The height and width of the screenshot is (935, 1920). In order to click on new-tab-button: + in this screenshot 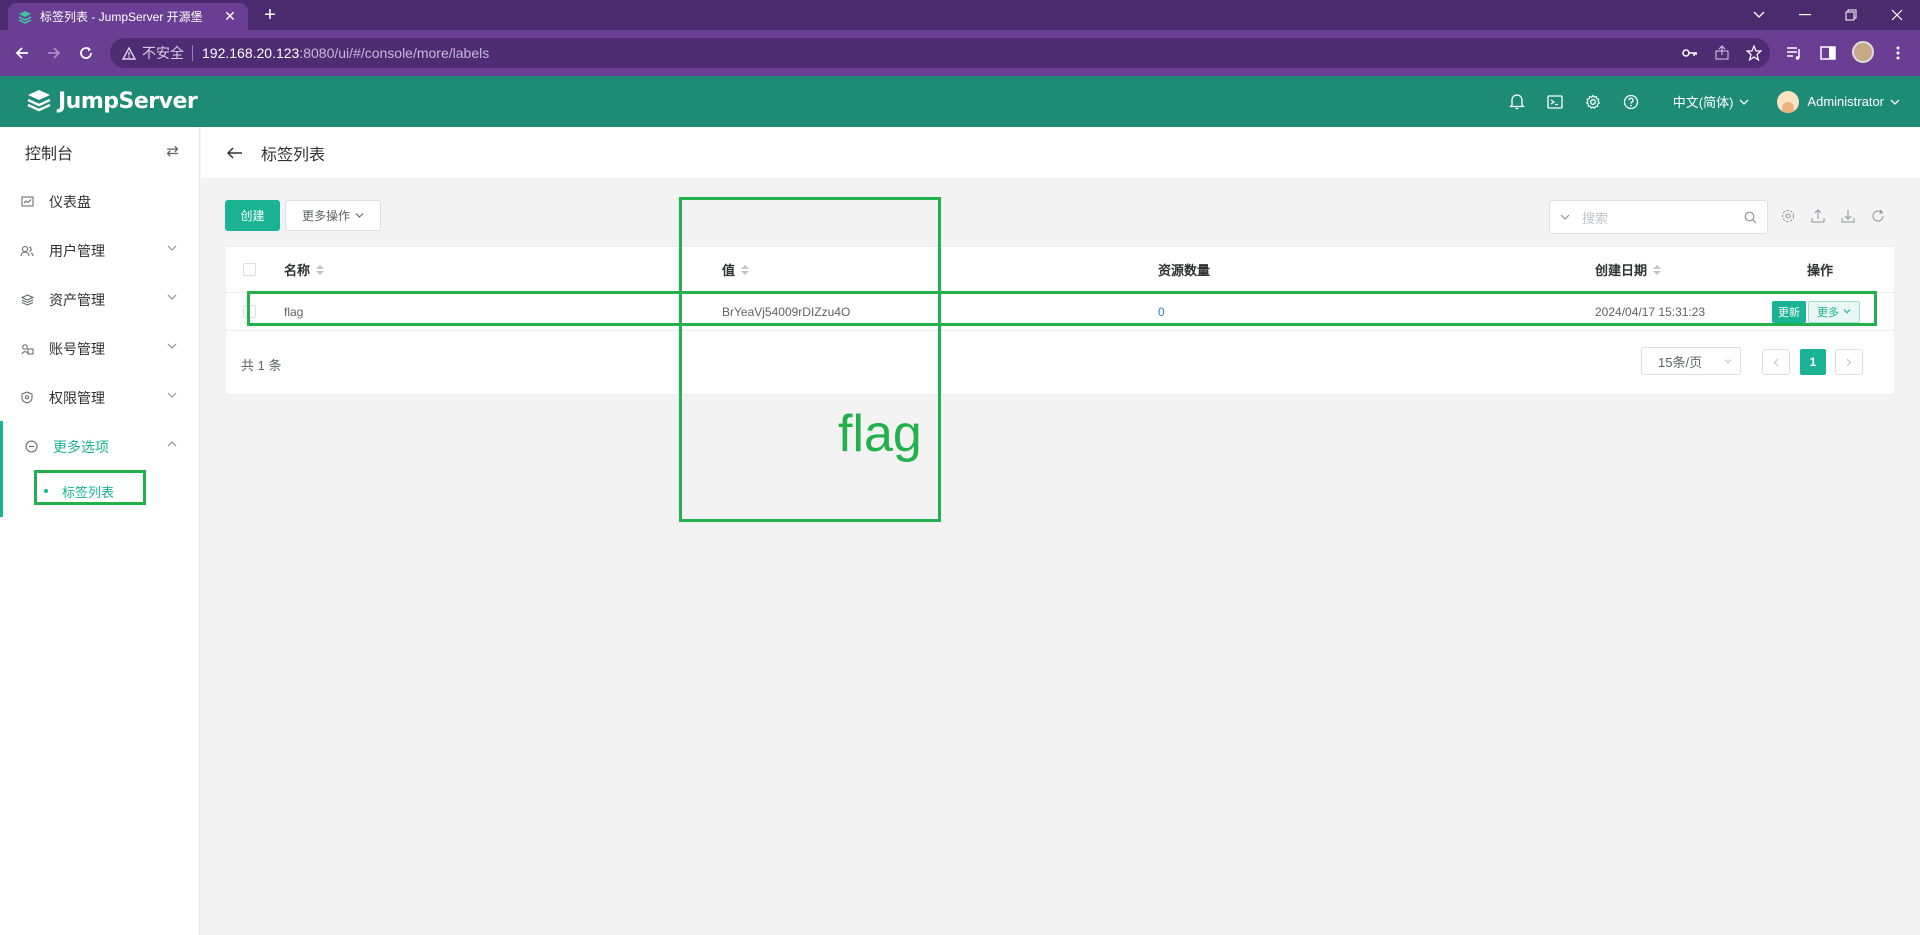, I will do `click(270, 15)`.